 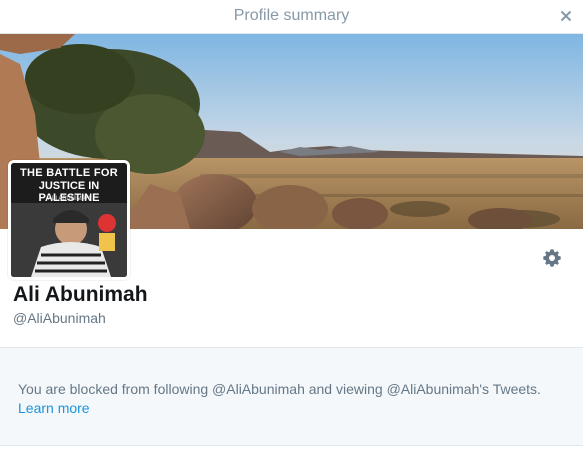 I want to click on profile-display-name: Ali Abunimah, so click(x=80, y=295).